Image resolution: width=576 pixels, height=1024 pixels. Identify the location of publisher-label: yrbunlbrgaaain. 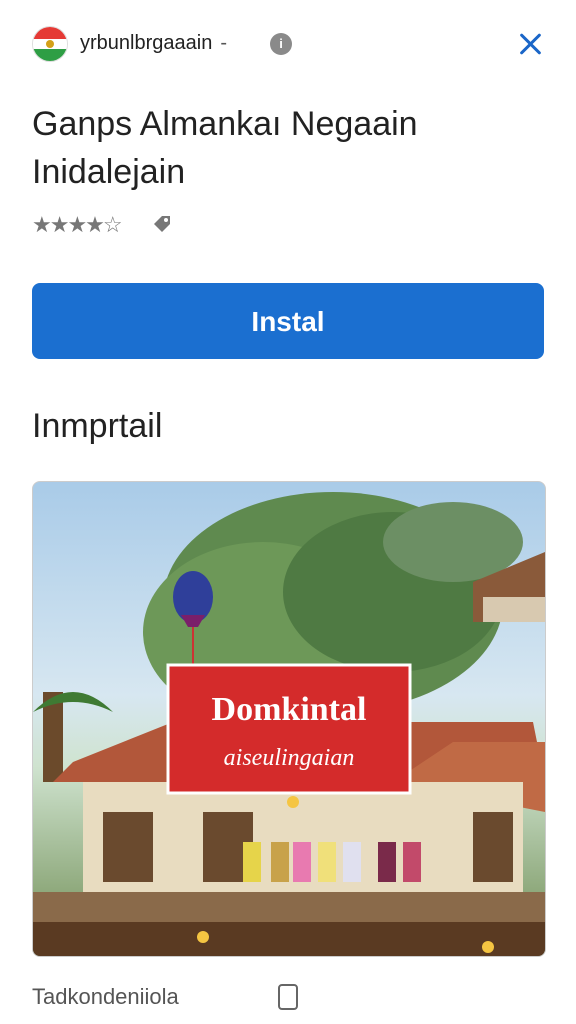
(146, 43).